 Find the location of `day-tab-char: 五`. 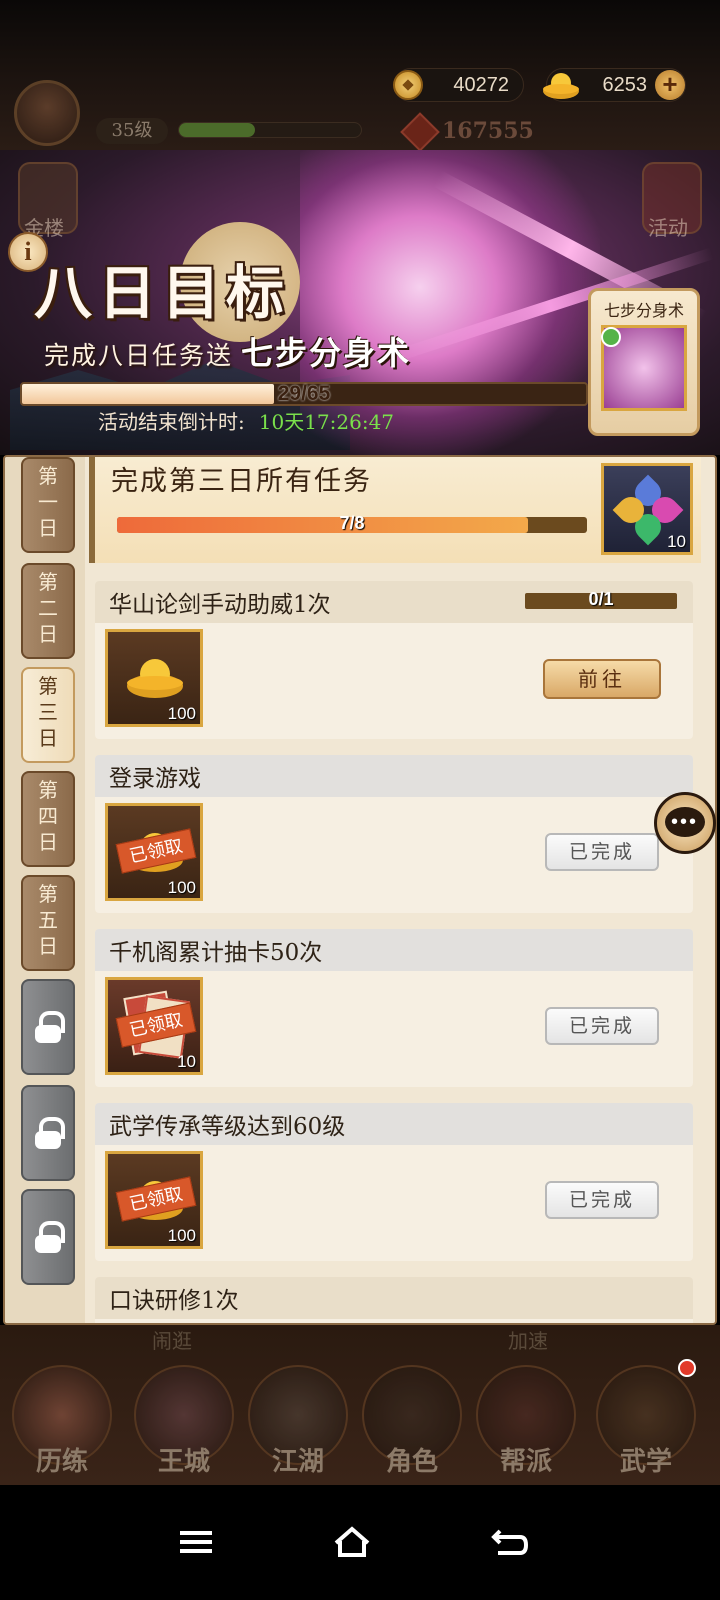

day-tab-char: 五 is located at coordinates (48, 920).